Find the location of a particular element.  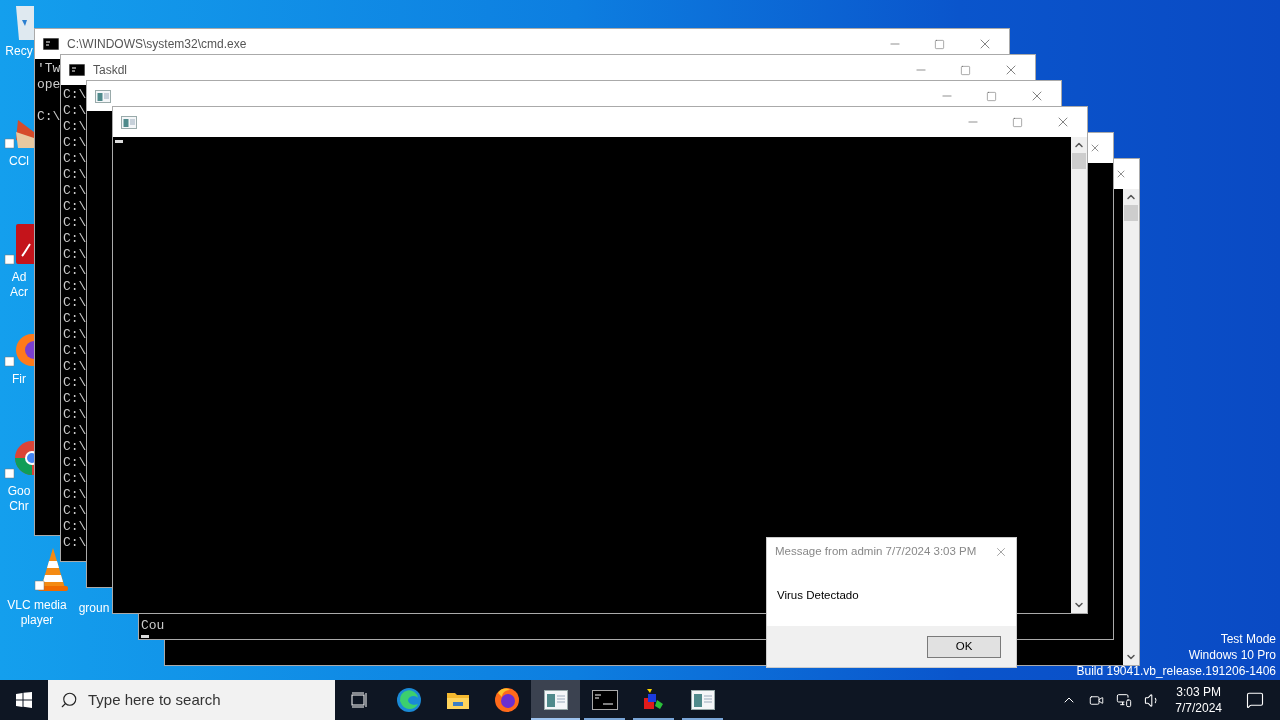

desktop-icon-label: Fir is located at coordinates (19, 379).